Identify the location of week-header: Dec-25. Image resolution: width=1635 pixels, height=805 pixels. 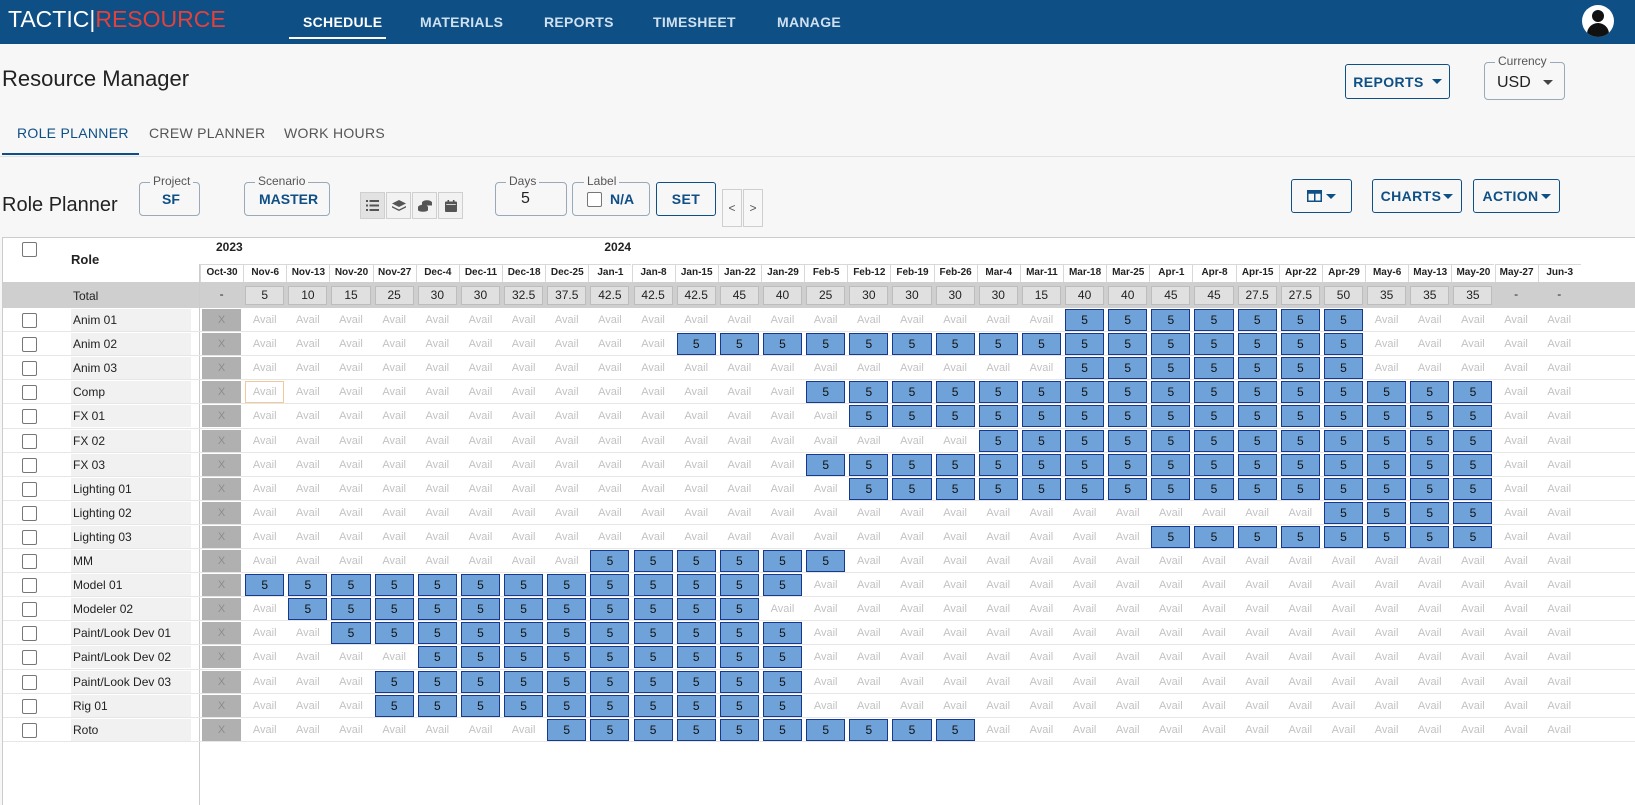
(567, 273).